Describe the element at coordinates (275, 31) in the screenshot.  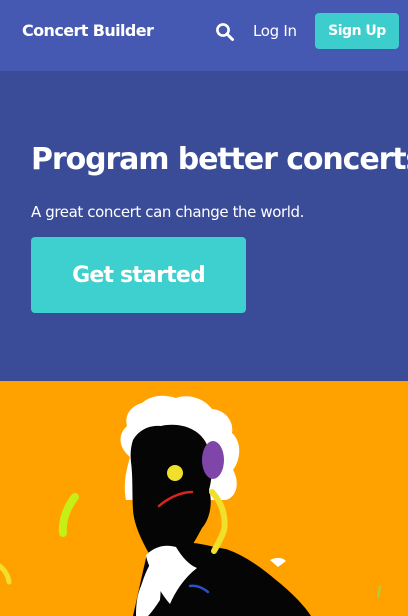
I see `login-link: Log In` at that location.